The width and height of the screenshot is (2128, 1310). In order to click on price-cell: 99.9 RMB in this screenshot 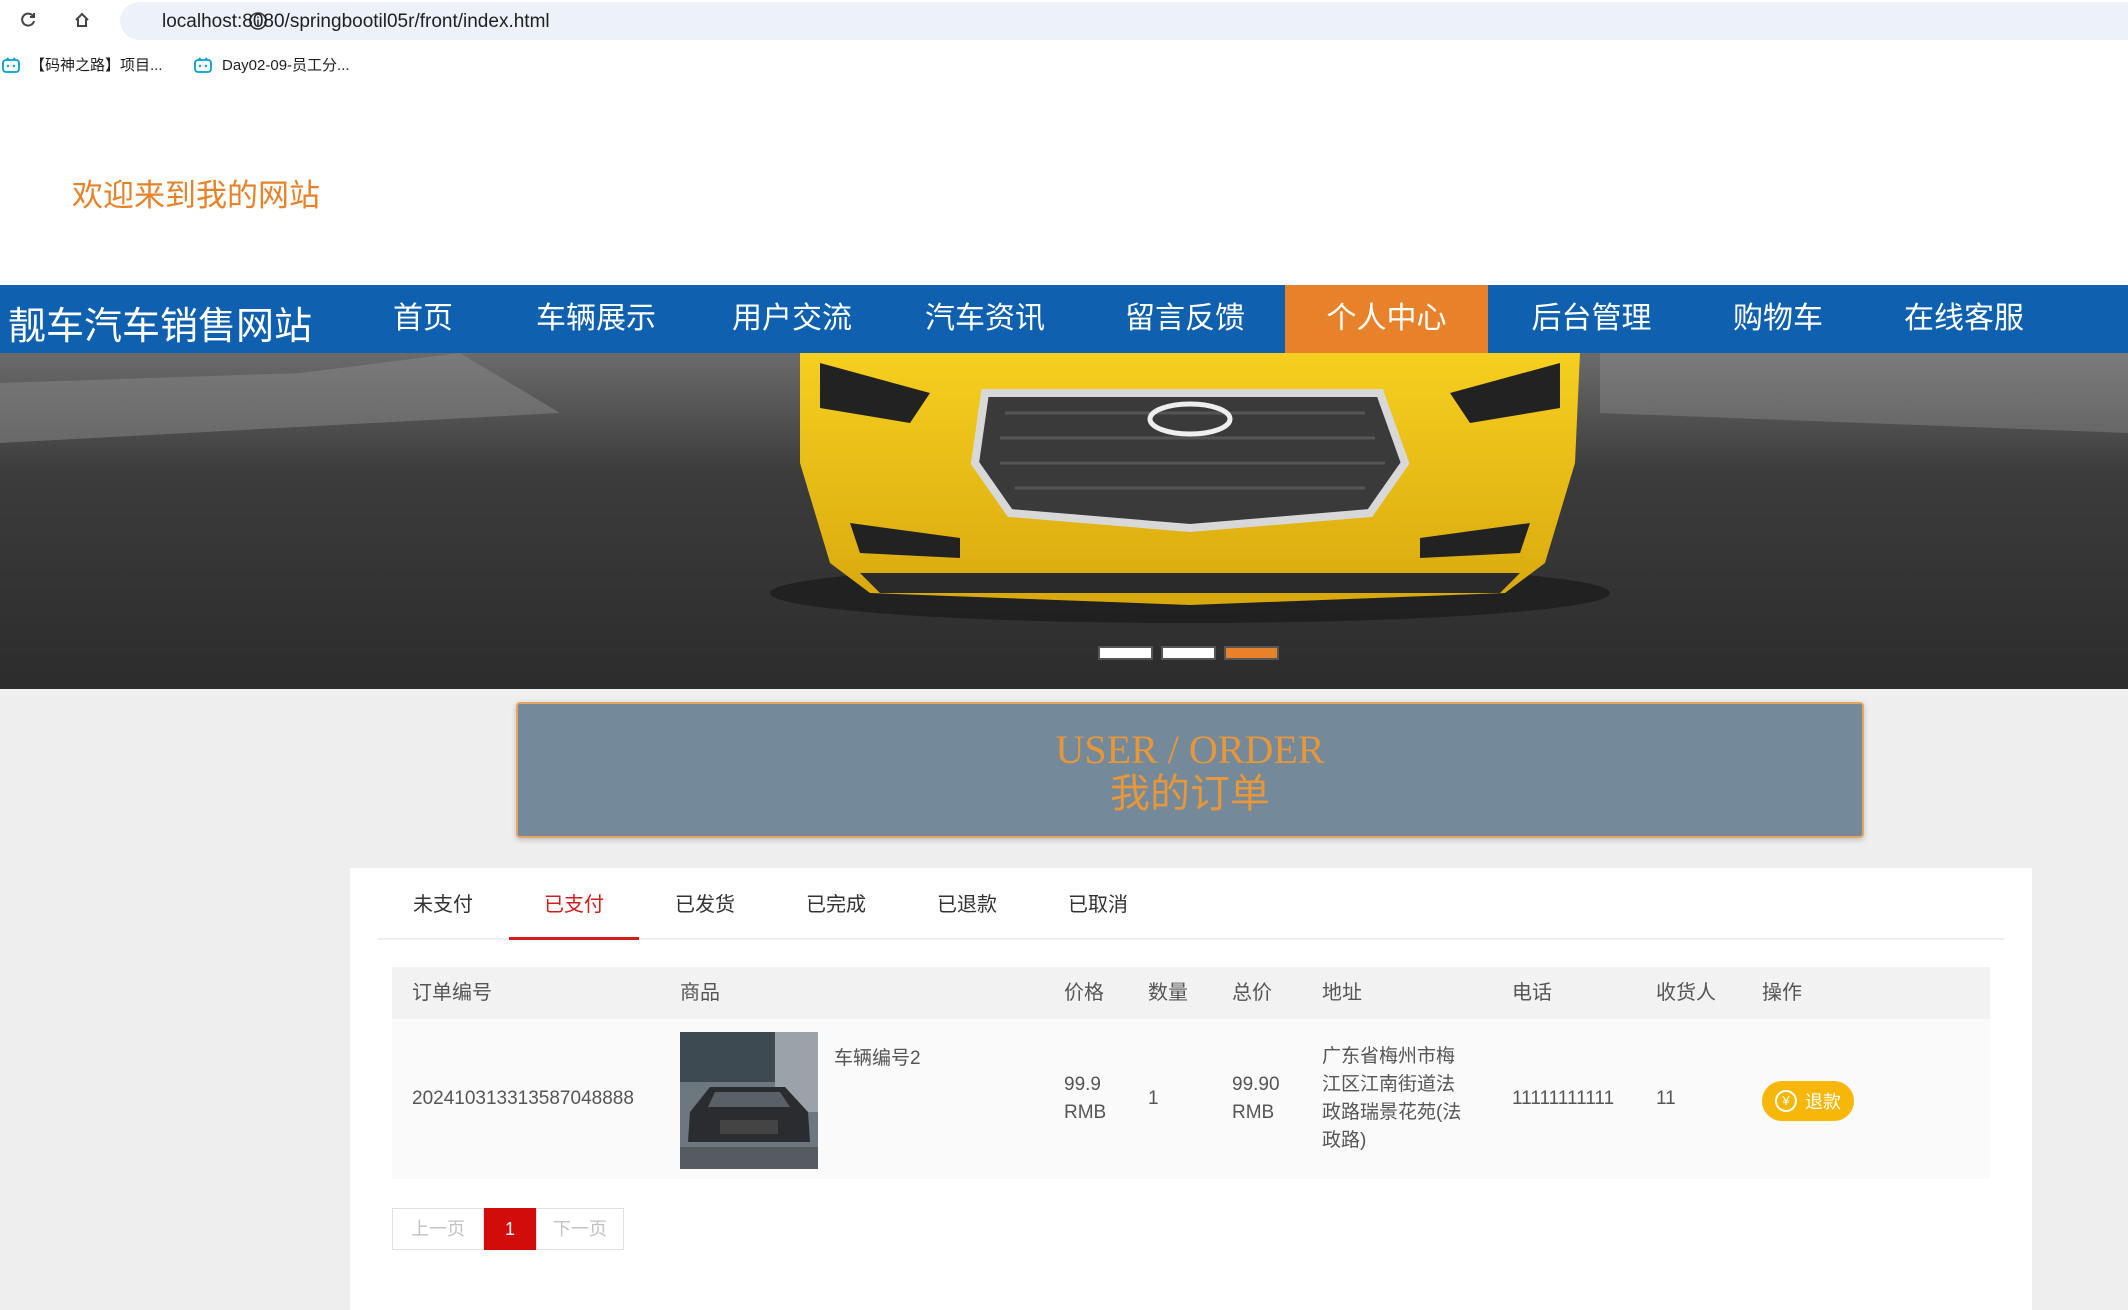, I will do `click(1085, 1099)`.